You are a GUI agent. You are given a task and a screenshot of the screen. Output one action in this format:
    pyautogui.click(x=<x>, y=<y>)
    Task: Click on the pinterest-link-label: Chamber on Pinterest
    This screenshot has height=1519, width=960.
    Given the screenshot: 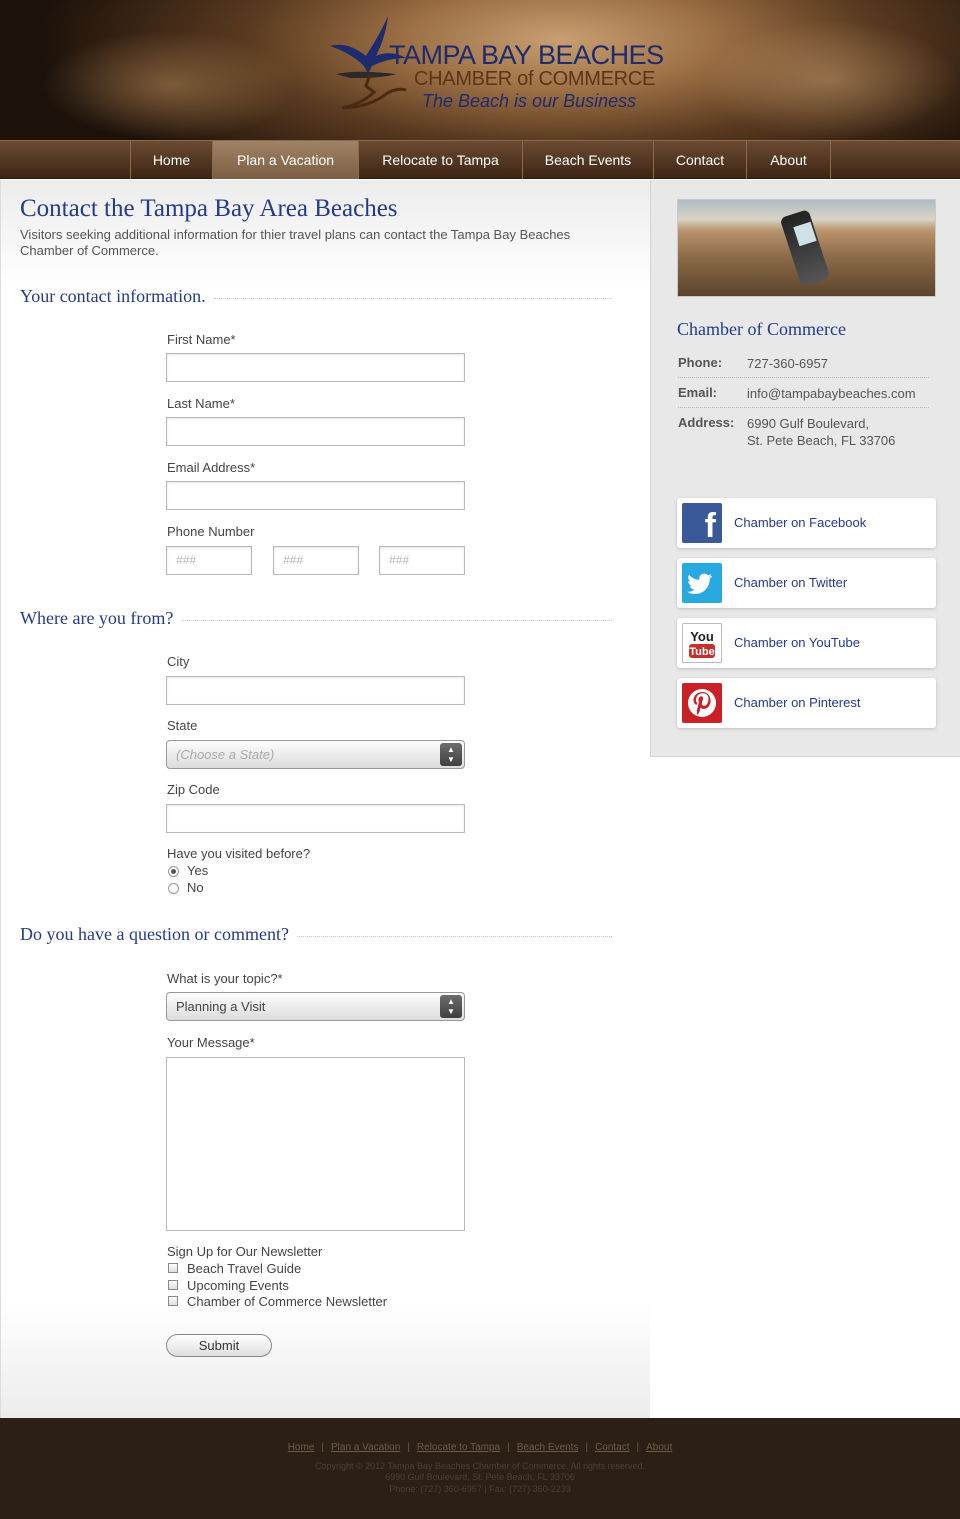 What is the action you would take?
    pyautogui.click(x=797, y=702)
    